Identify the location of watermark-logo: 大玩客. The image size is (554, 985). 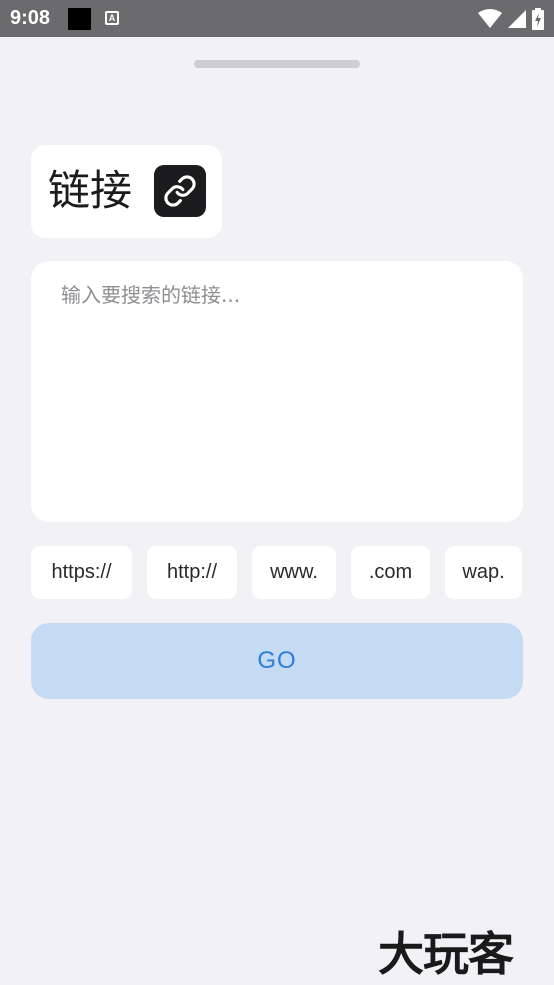
(446, 954).